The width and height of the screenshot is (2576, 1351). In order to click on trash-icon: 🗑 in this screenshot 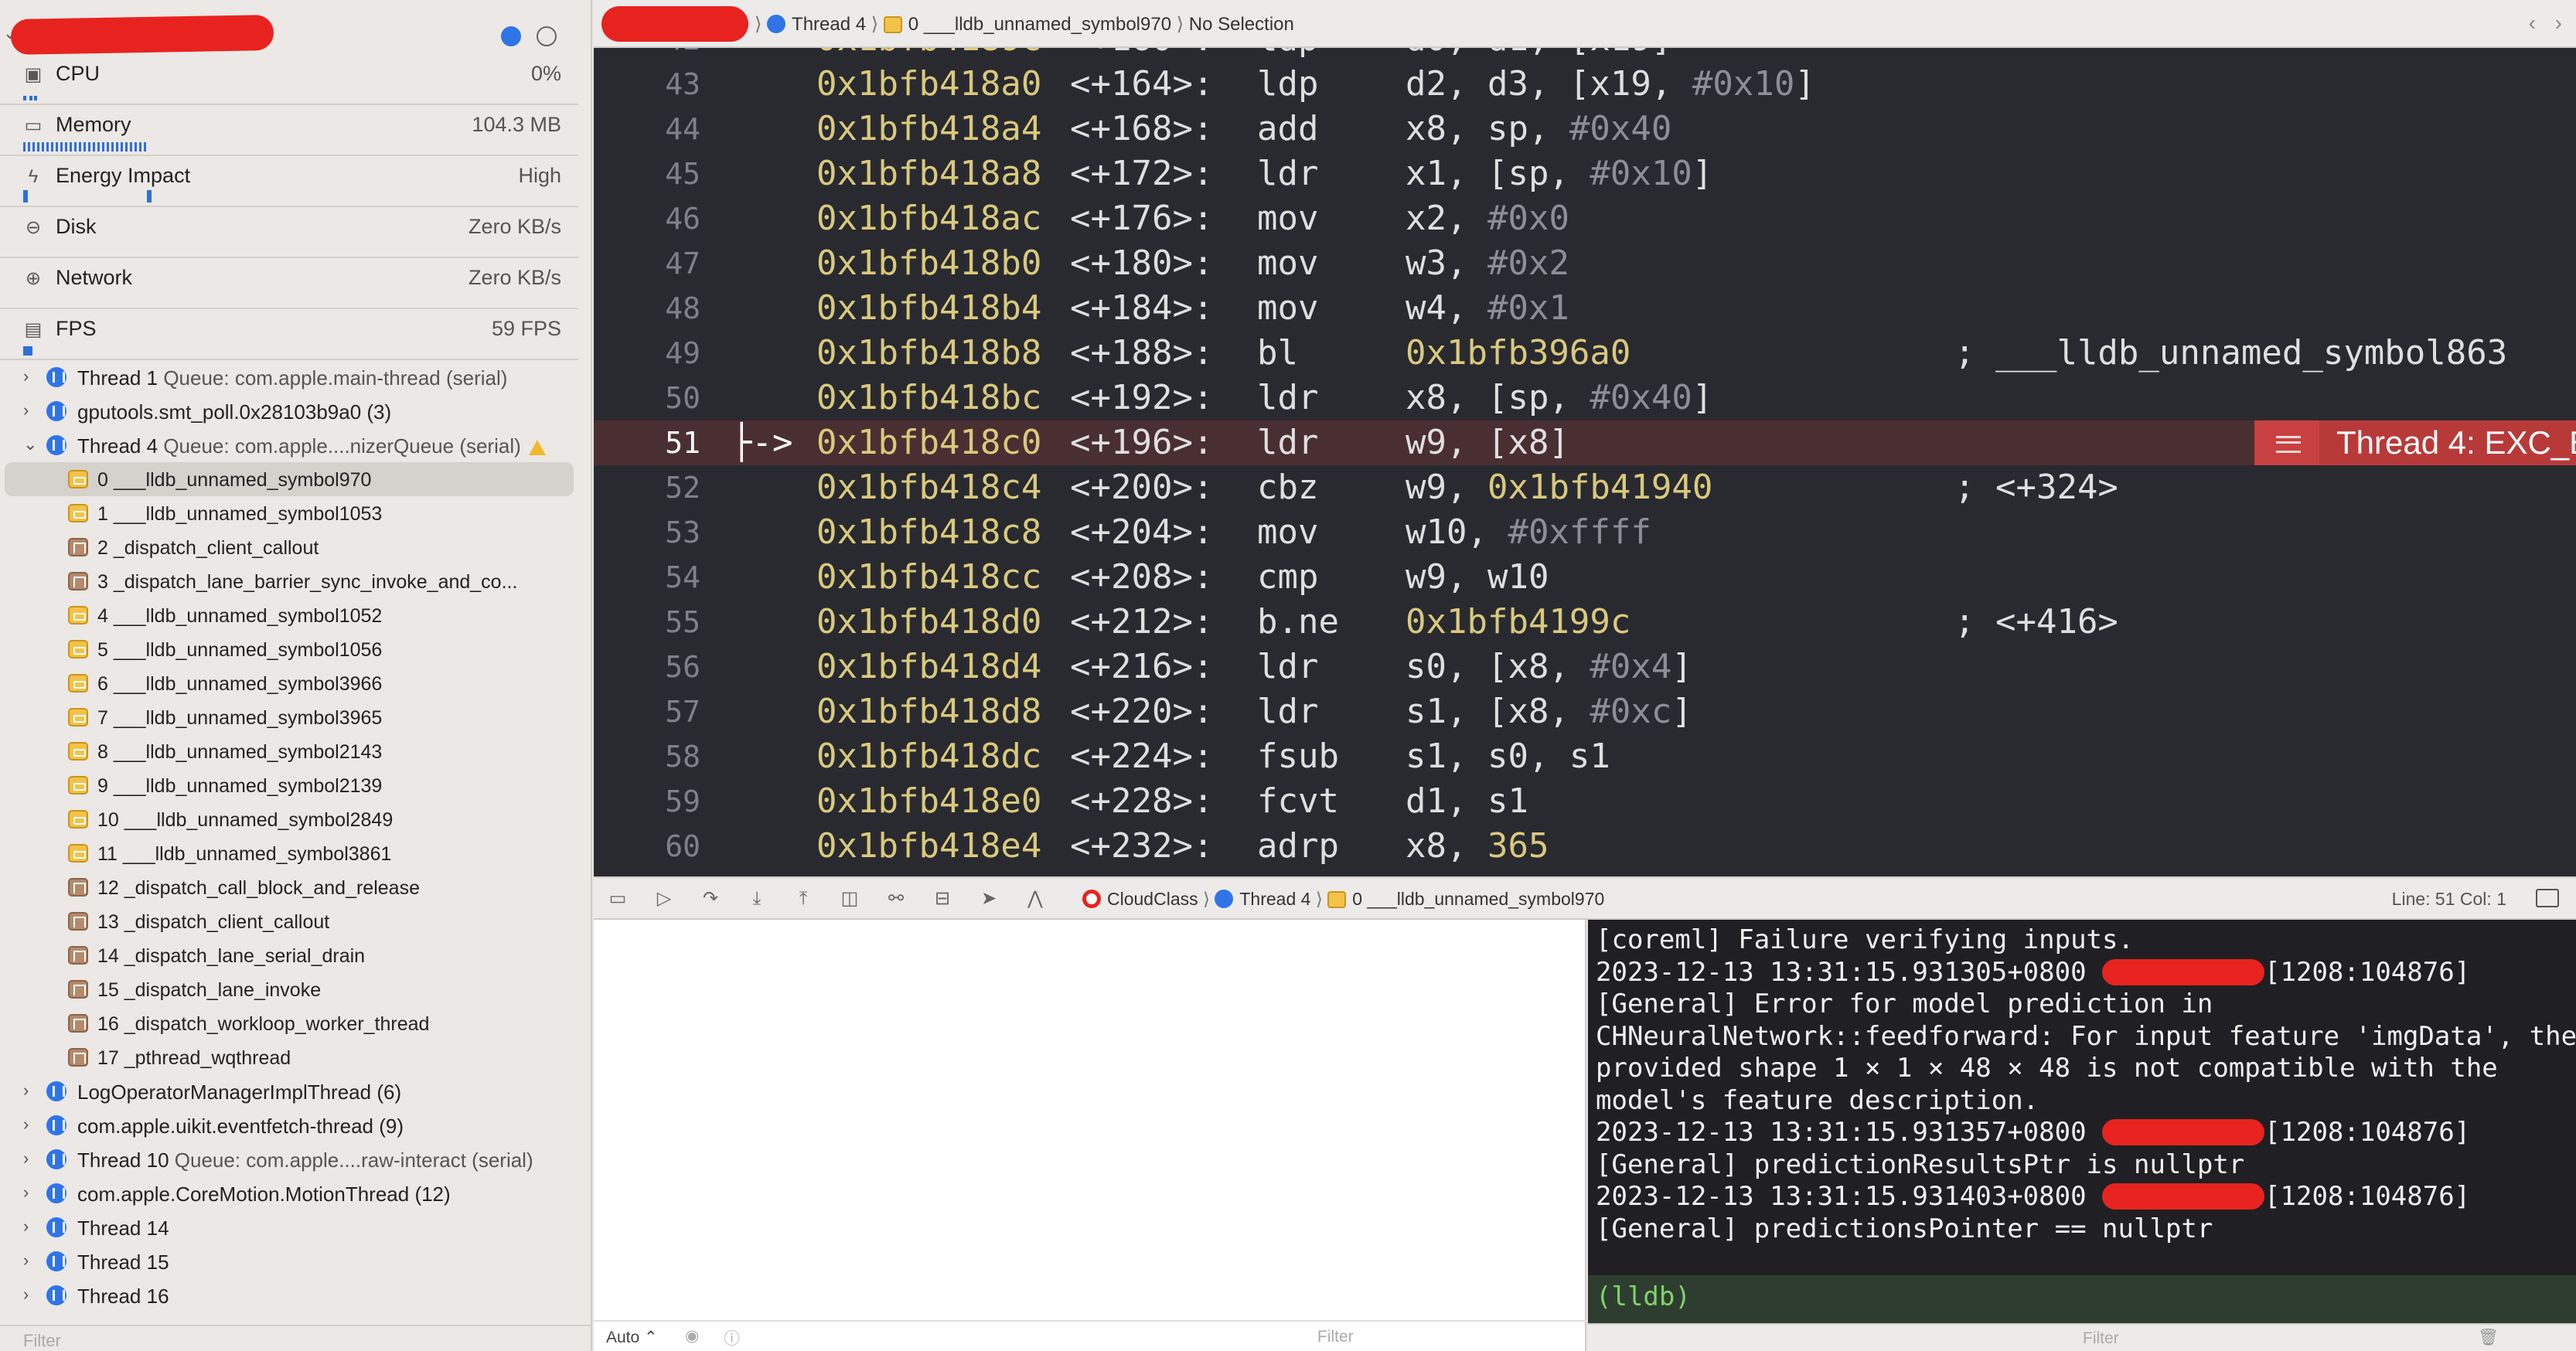, I will do `click(2488, 1337)`.